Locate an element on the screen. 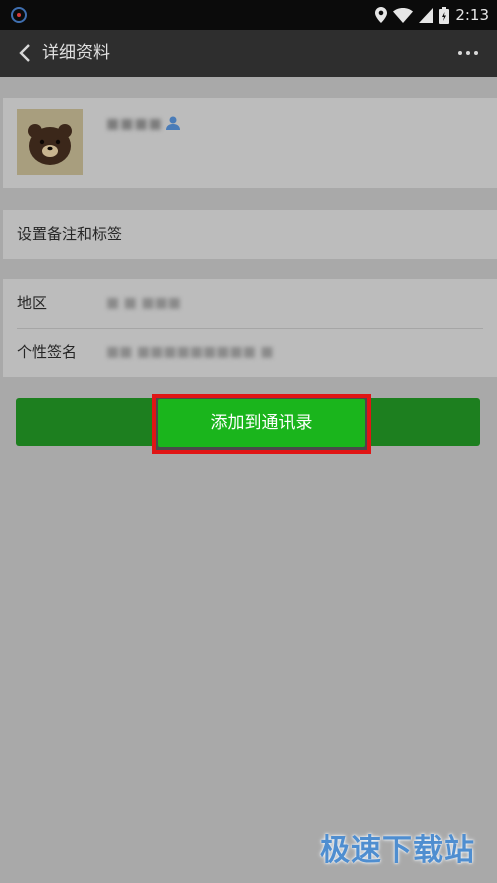  nickname: ■■■■ is located at coordinates (134, 124).